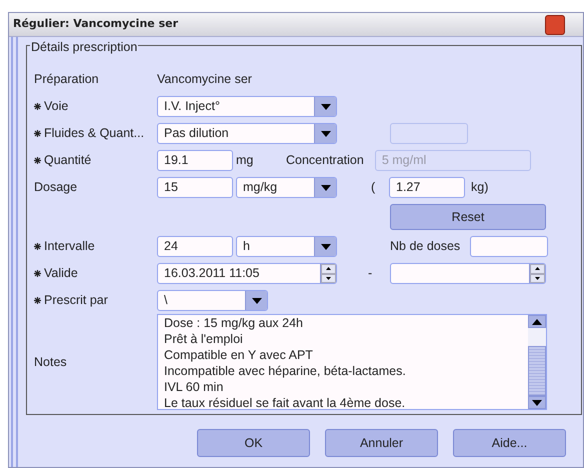 This screenshot has height=468, width=584. What do you see at coordinates (325, 161) in the screenshot?
I see `concentration-label: Concentration` at bounding box center [325, 161].